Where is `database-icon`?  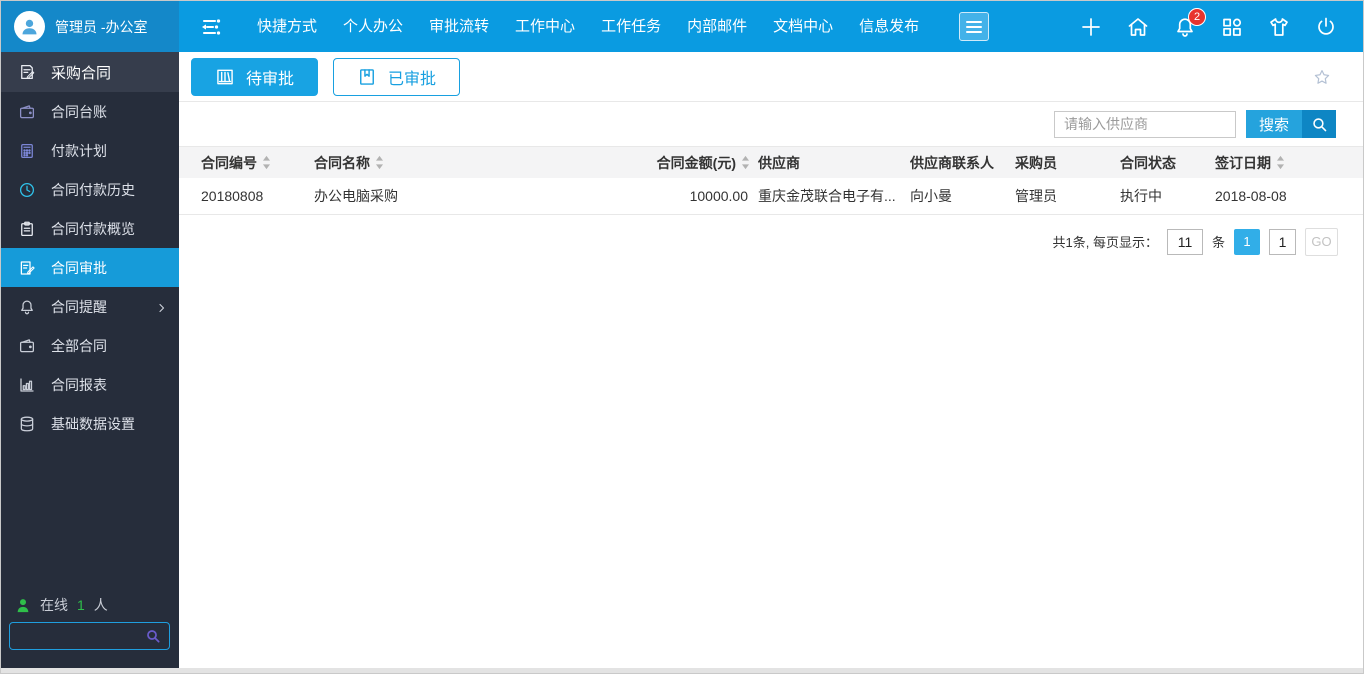
database-icon is located at coordinates (27, 424).